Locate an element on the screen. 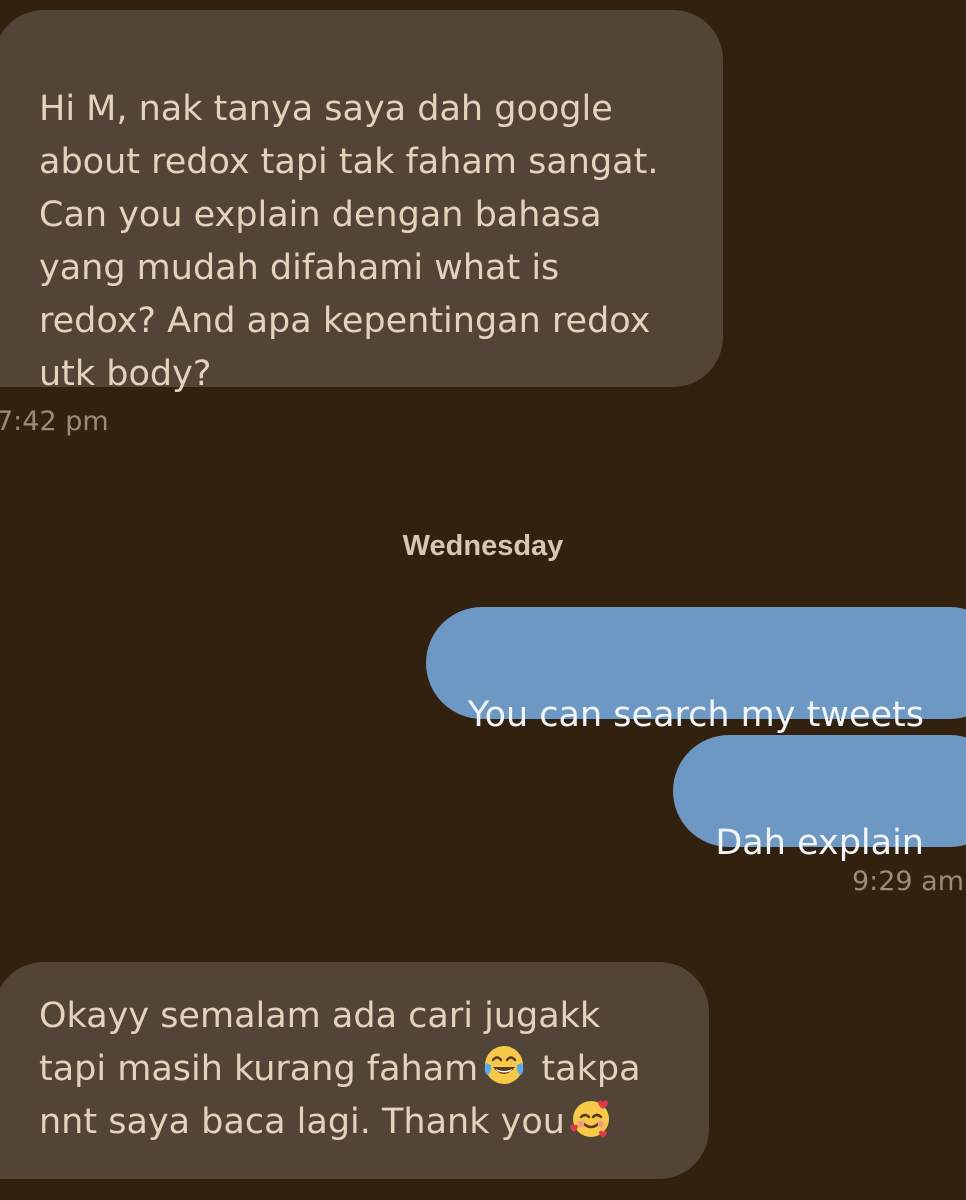 The image size is (966, 1200). smiling-face-with-hearts-icon is located at coordinates (591, 1118).